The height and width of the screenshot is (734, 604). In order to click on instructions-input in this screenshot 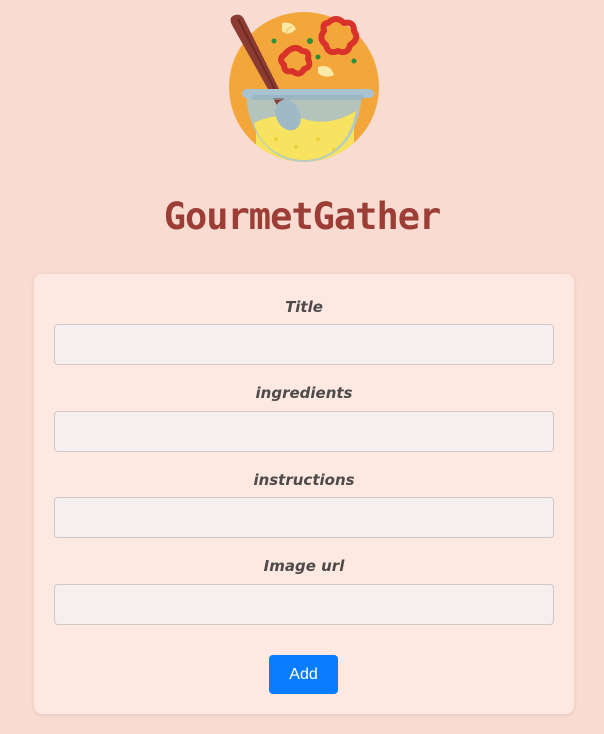, I will do `click(304, 517)`.